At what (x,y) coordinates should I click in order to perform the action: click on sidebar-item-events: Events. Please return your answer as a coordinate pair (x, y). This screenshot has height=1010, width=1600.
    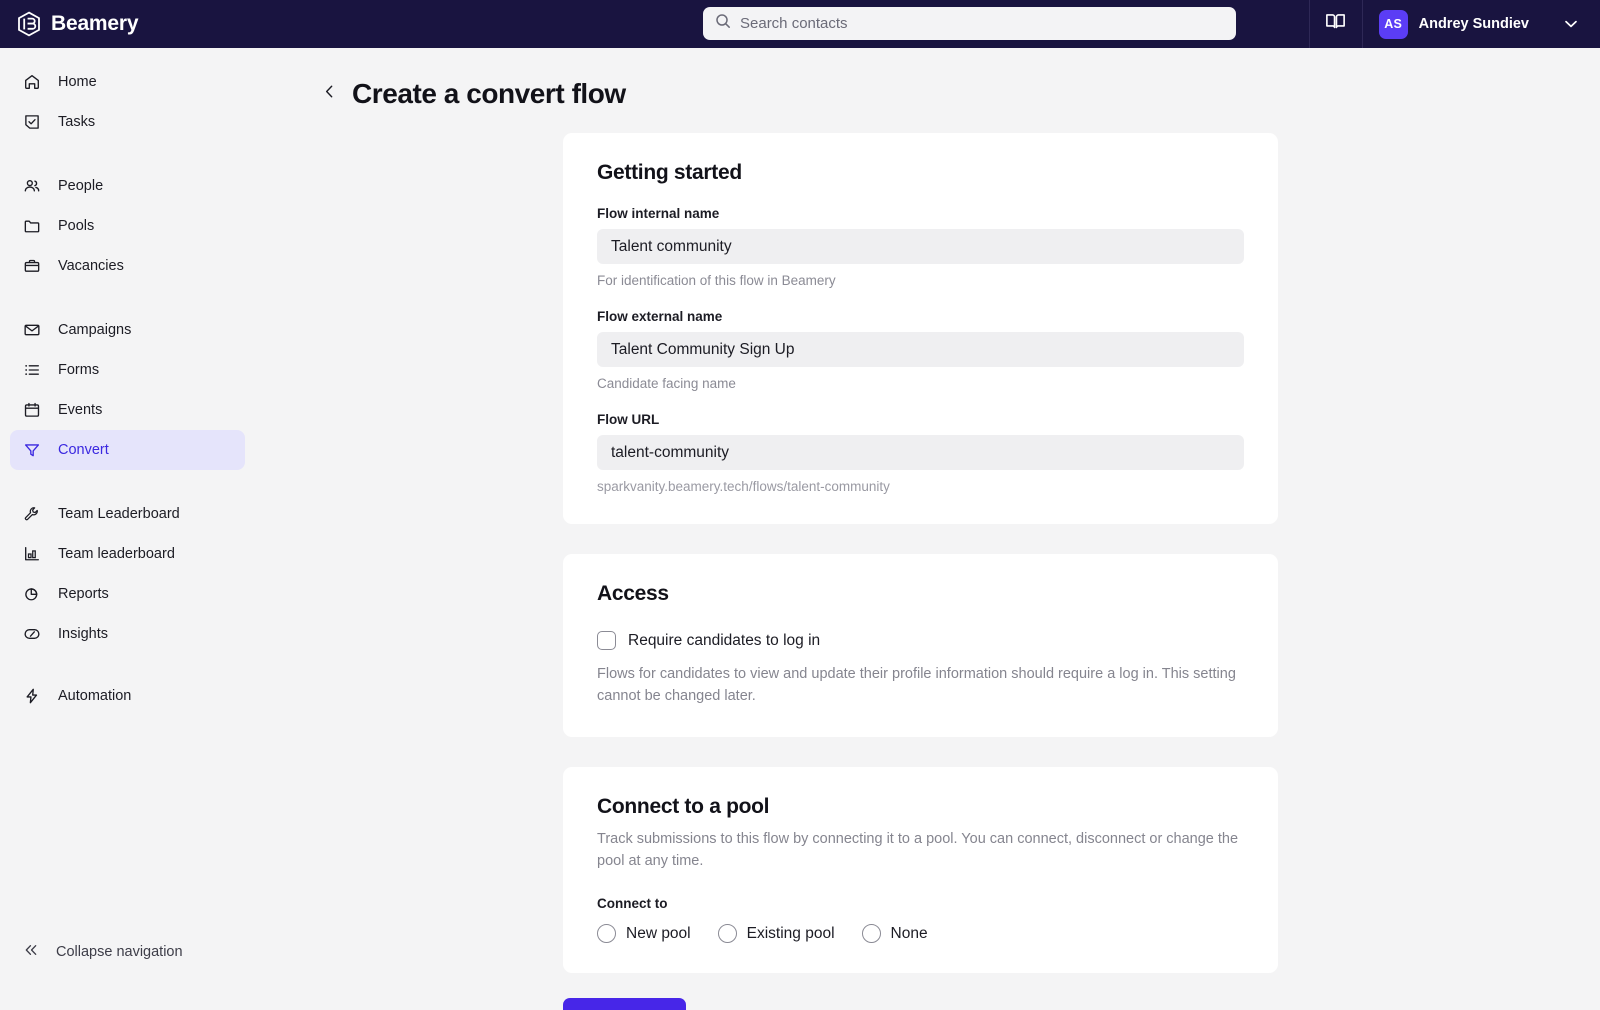
    Looking at the image, I should click on (127, 410).